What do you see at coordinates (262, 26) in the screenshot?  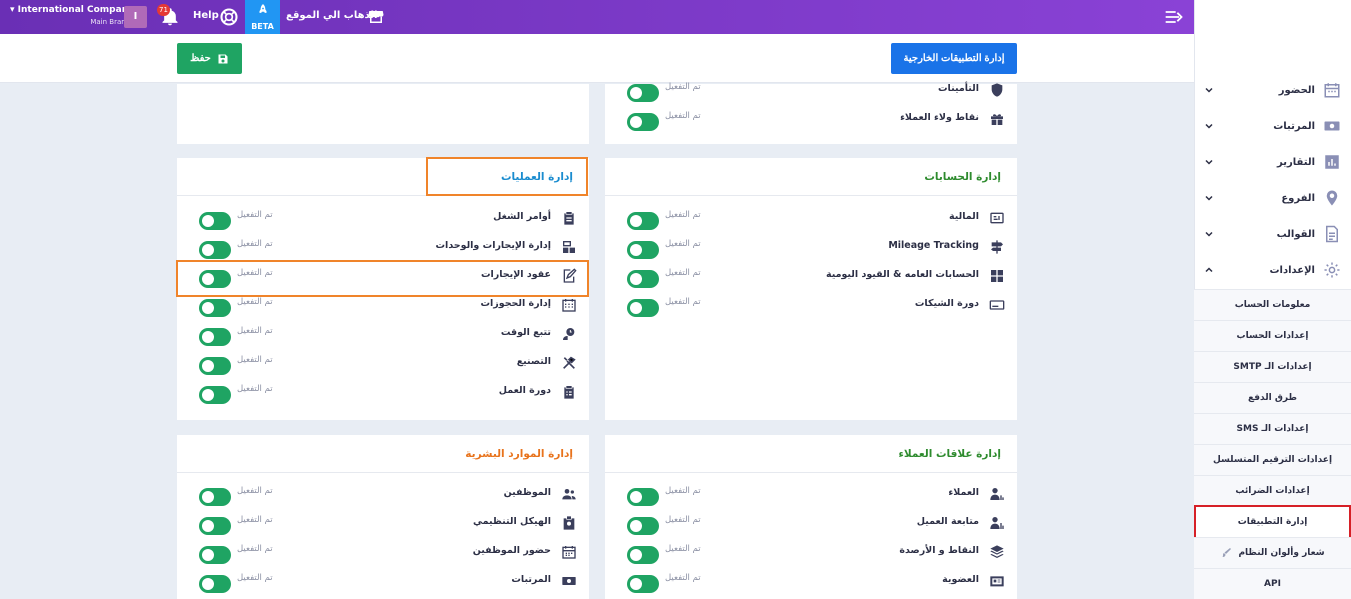 I see `beta-label: BETA` at bounding box center [262, 26].